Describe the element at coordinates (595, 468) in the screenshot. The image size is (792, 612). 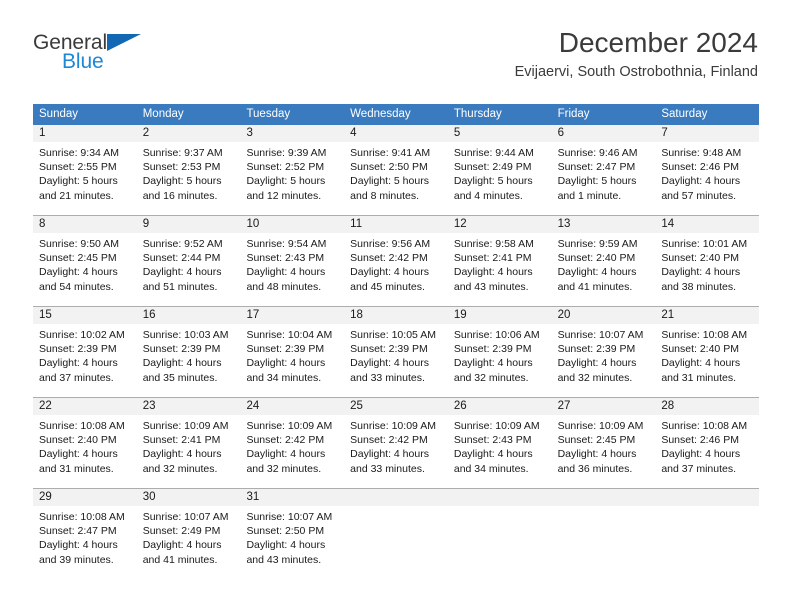
I see `day-detail-line: and 36 minutes.` at that location.